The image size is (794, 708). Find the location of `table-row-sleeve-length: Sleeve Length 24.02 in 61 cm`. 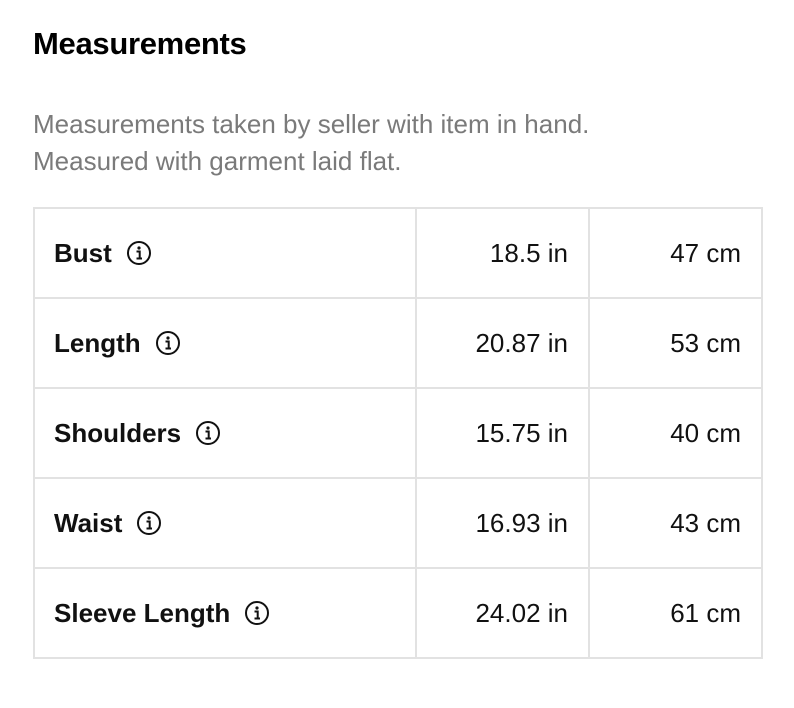

table-row-sleeve-length: Sleeve Length 24.02 in 61 cm is located at coordinates (398, 613).